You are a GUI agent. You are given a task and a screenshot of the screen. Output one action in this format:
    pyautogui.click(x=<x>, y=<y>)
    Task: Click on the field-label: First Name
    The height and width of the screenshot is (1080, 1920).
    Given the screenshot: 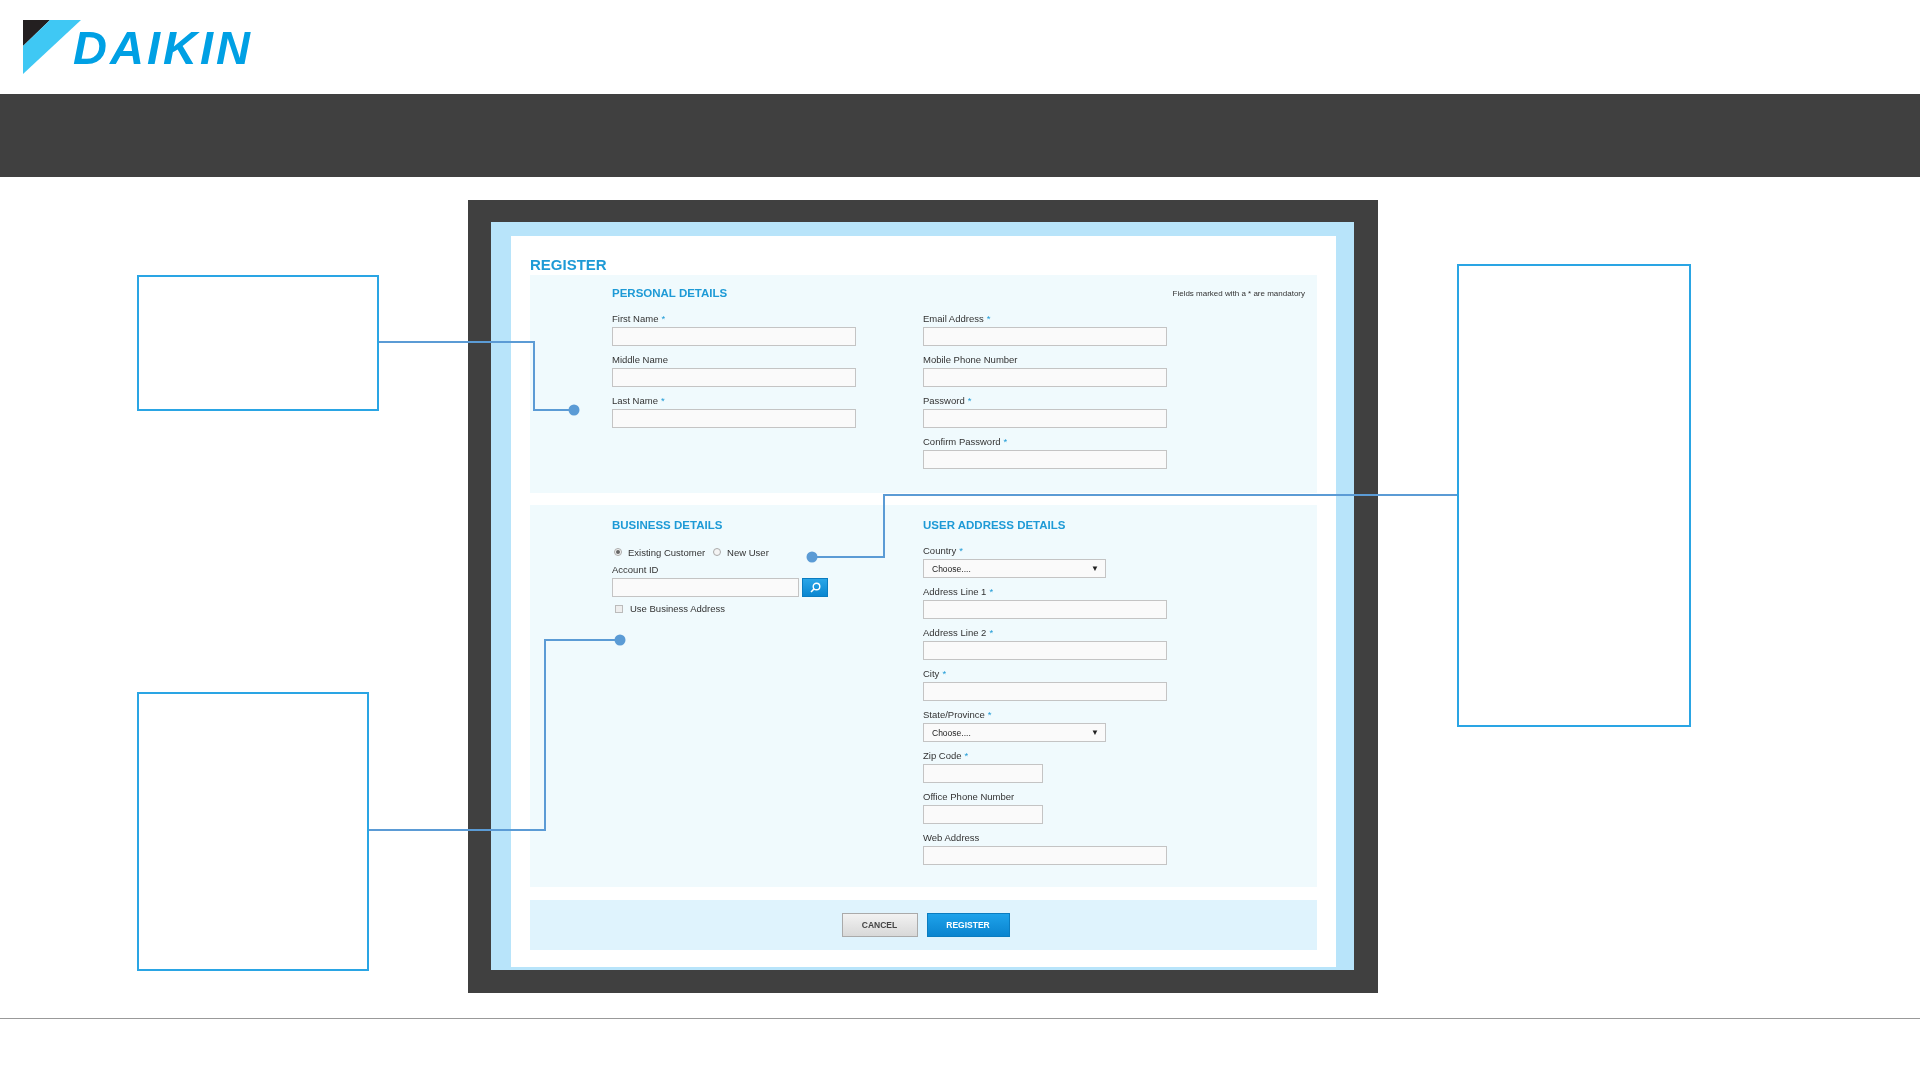 What is the action you would take?
    pyautogui.click(x=635, y=318)
    